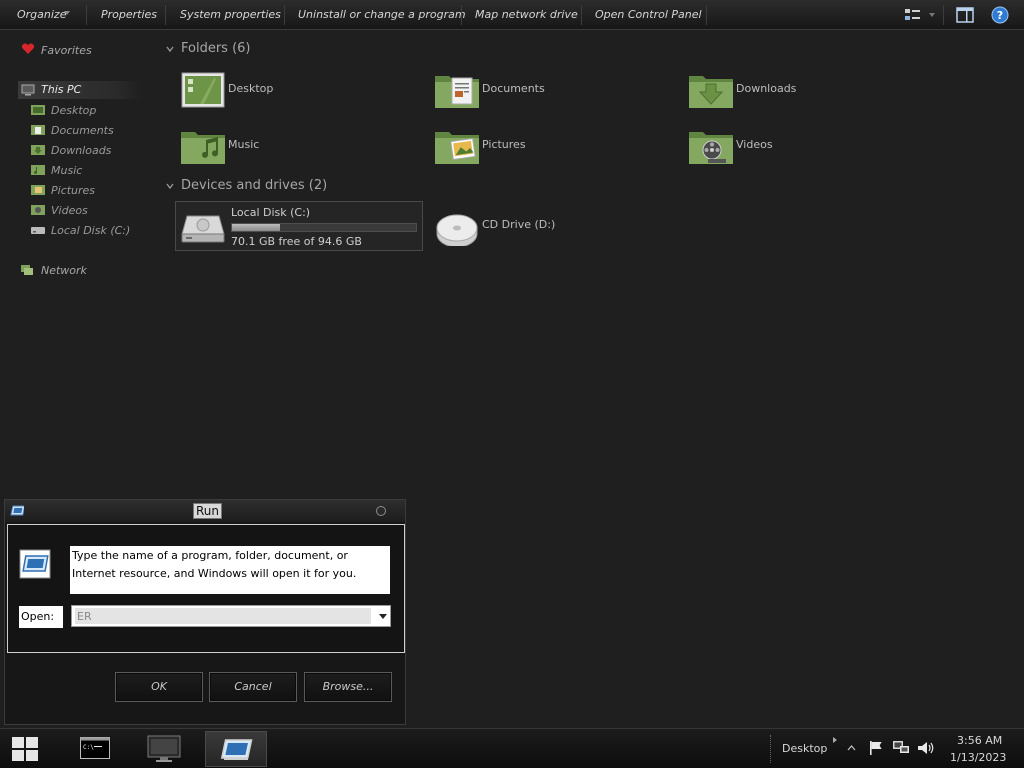 The height and width of the screenshot is (768, 1024). I want to click on close-icon, so click(381, 511).